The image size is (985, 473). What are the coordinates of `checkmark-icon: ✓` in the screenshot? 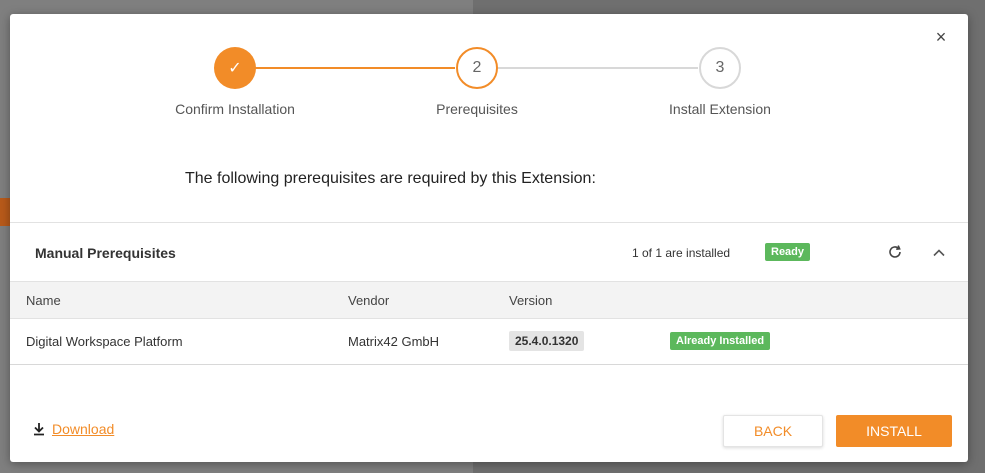 It's located at (235, 68).